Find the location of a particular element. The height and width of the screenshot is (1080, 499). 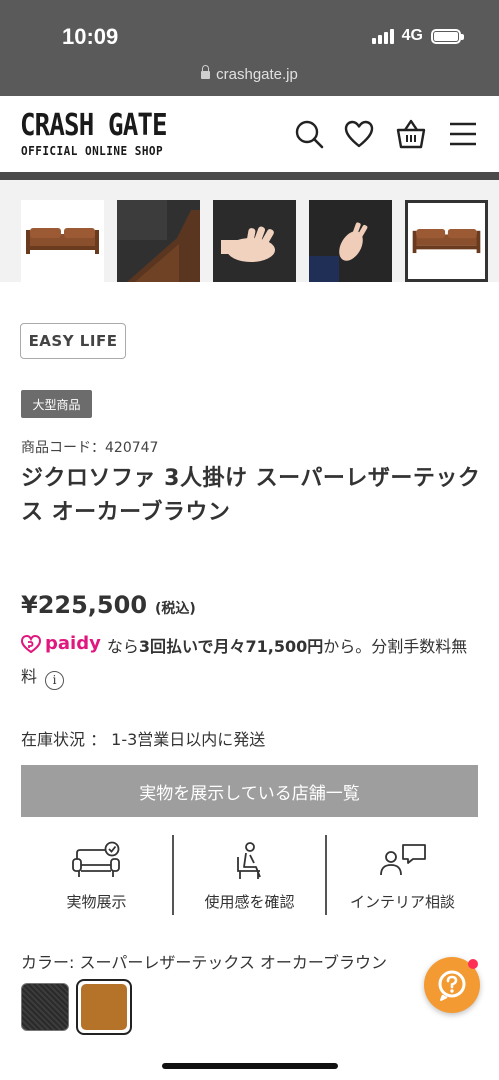

logo-subtitle: OFFICIAL ONLINE SHOP is located at coordinates (92, 151).